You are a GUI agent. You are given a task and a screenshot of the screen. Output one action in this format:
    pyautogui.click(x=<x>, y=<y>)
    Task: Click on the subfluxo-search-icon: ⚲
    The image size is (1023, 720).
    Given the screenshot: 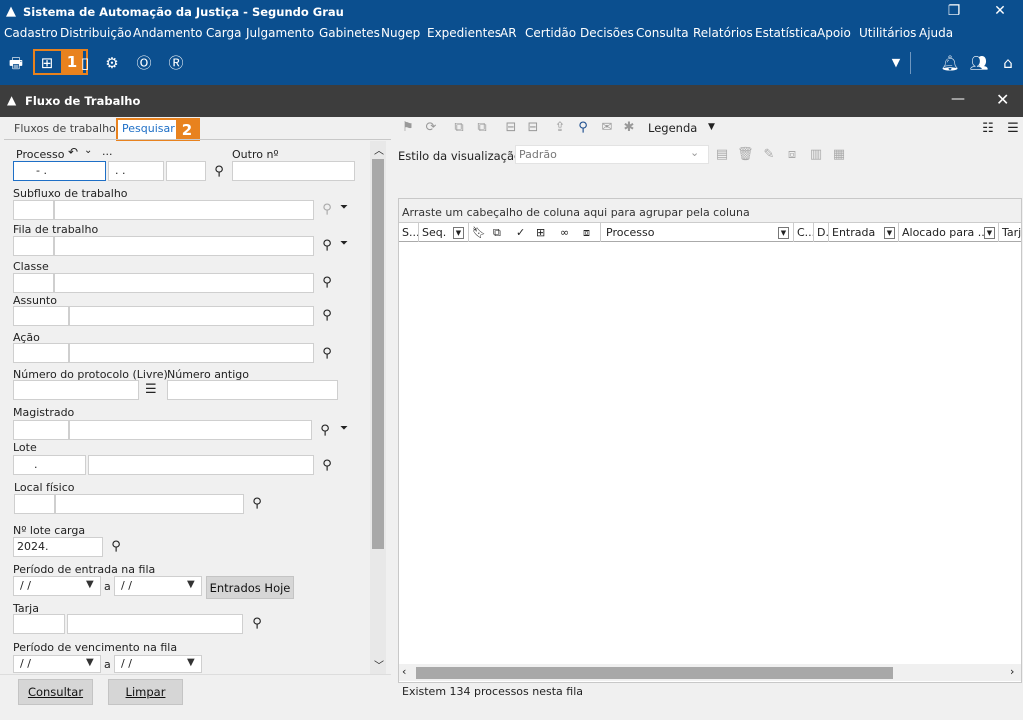 What is the action you would take?
    pyautogui.click(x=327, y=210)
    